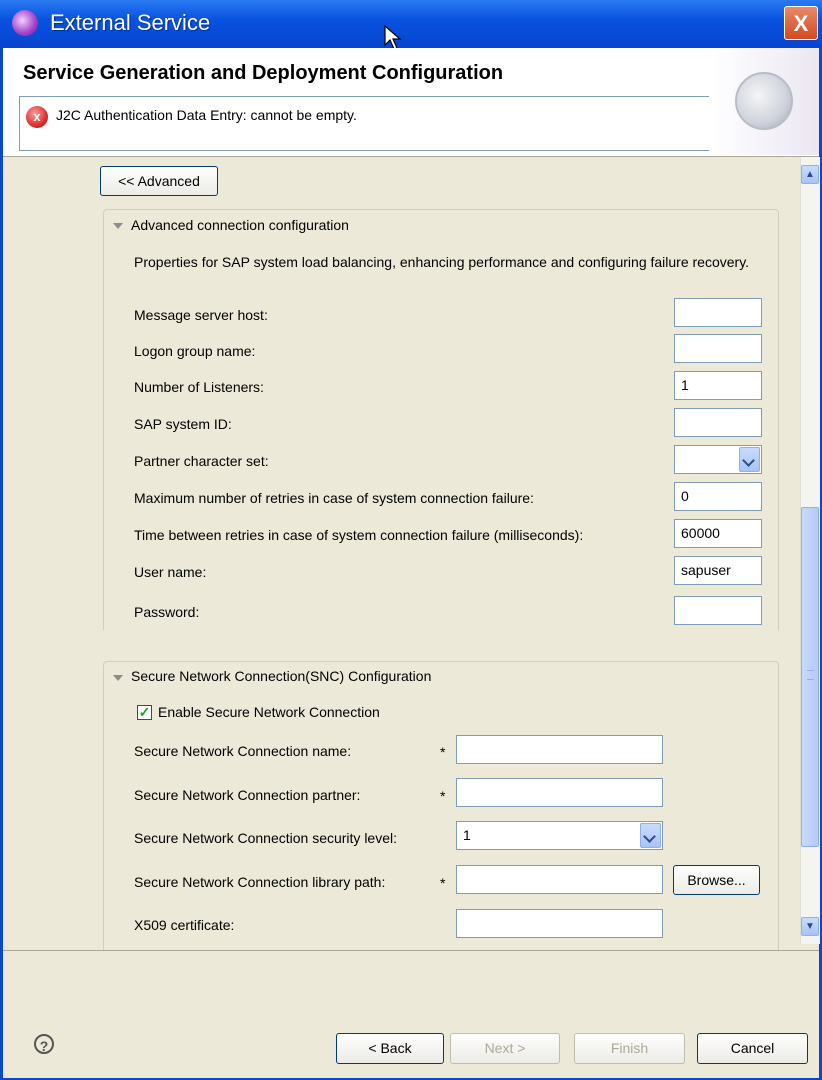  What do you see at coordinates (201, 315) in the screenshot?
I see `message-server-host-label: Message server host:` at bounding box center [201, 315].